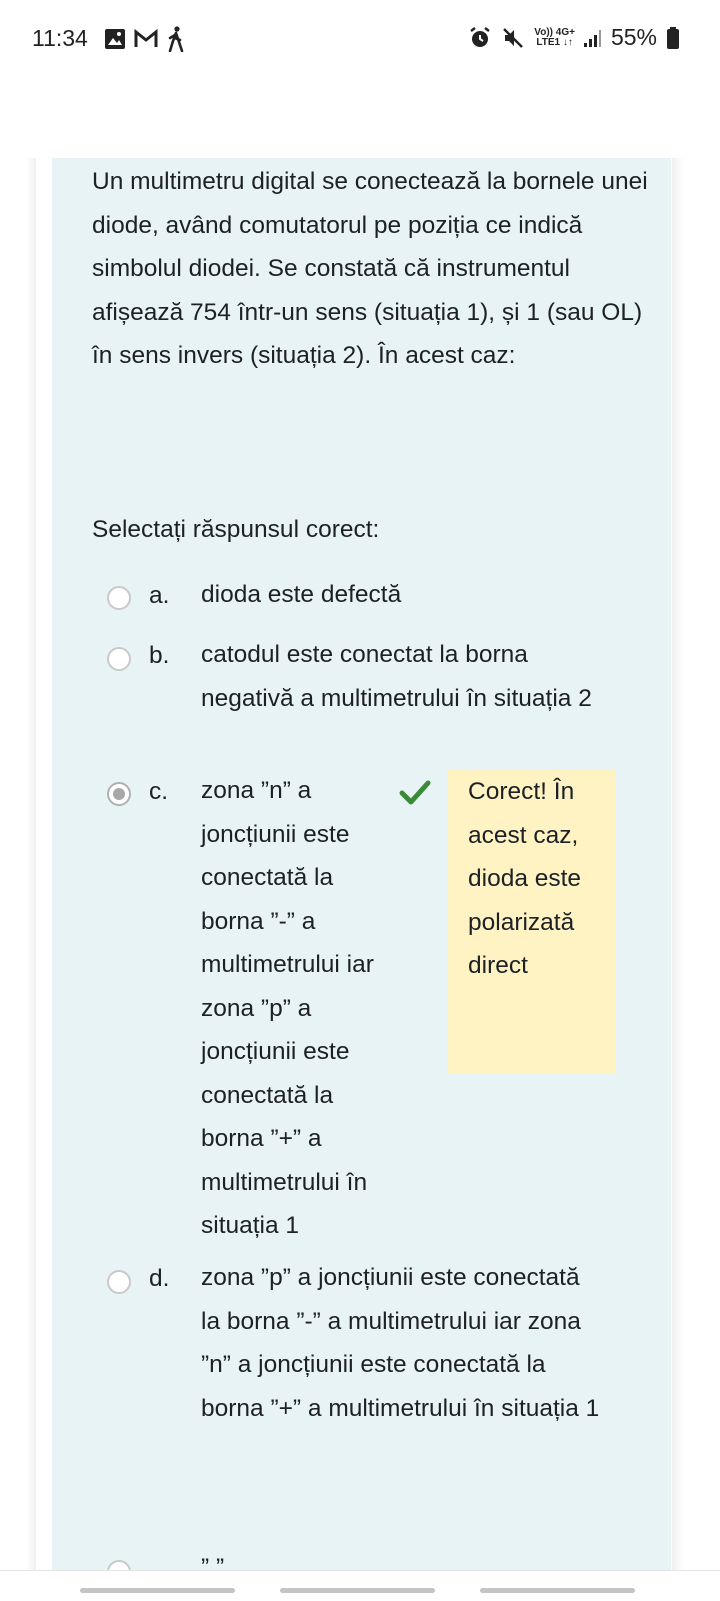 The width and height of the screenshot is (720, 1601). What do you see at coordinates (213, 1562) in the screenshot?
I see `option-e-text-cutoff: ” ”` at bounding box center [213, 1562].